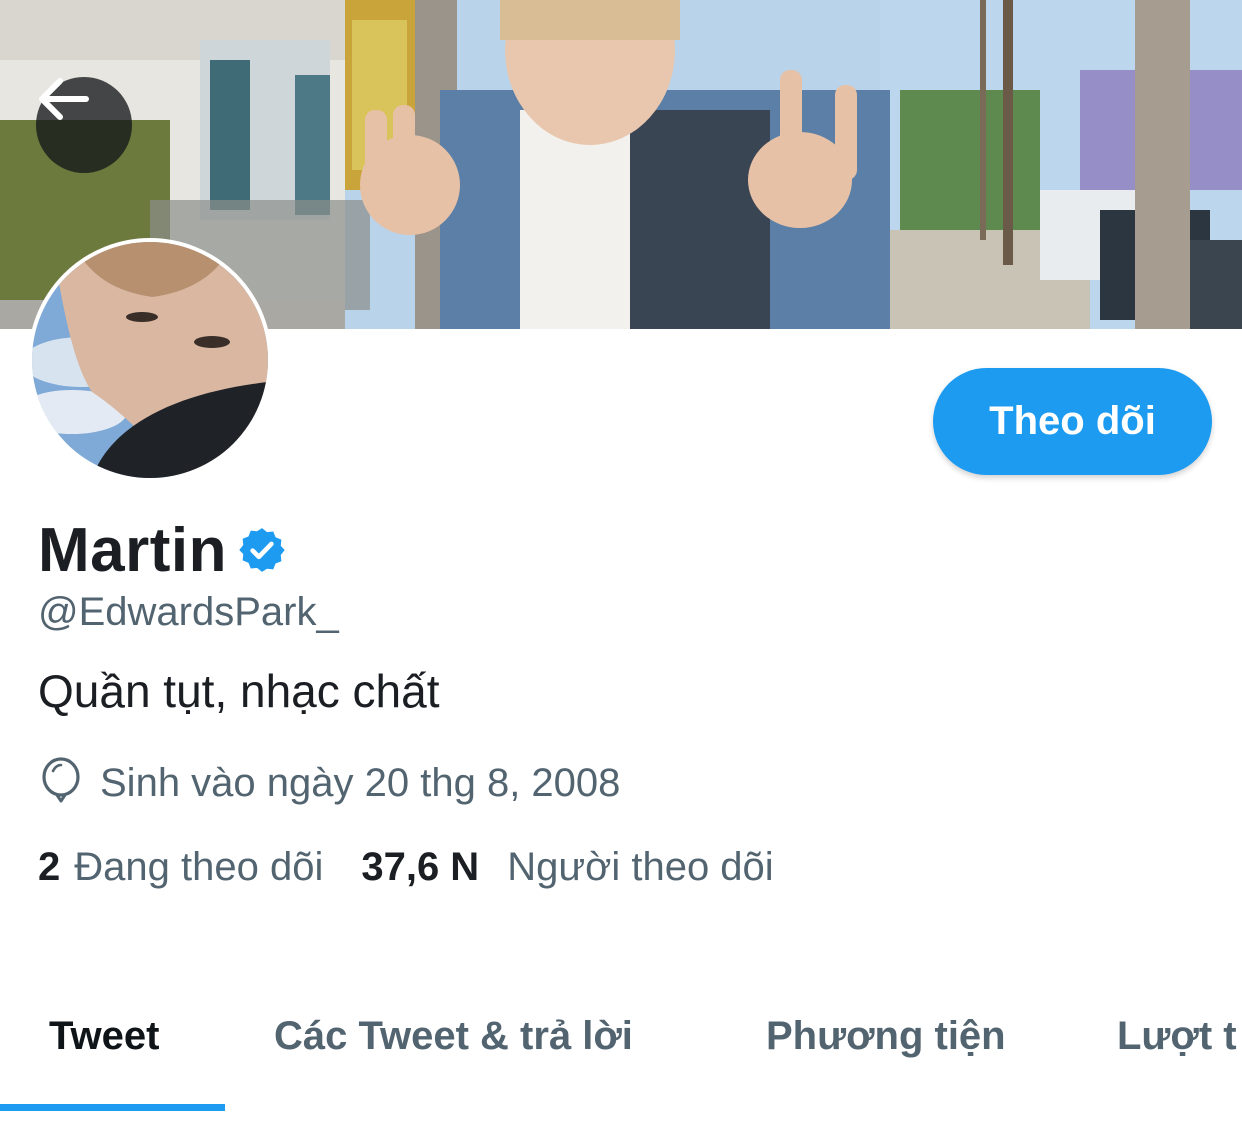  I want to click on tab-tweets: Tweet, so click(104, 1036).